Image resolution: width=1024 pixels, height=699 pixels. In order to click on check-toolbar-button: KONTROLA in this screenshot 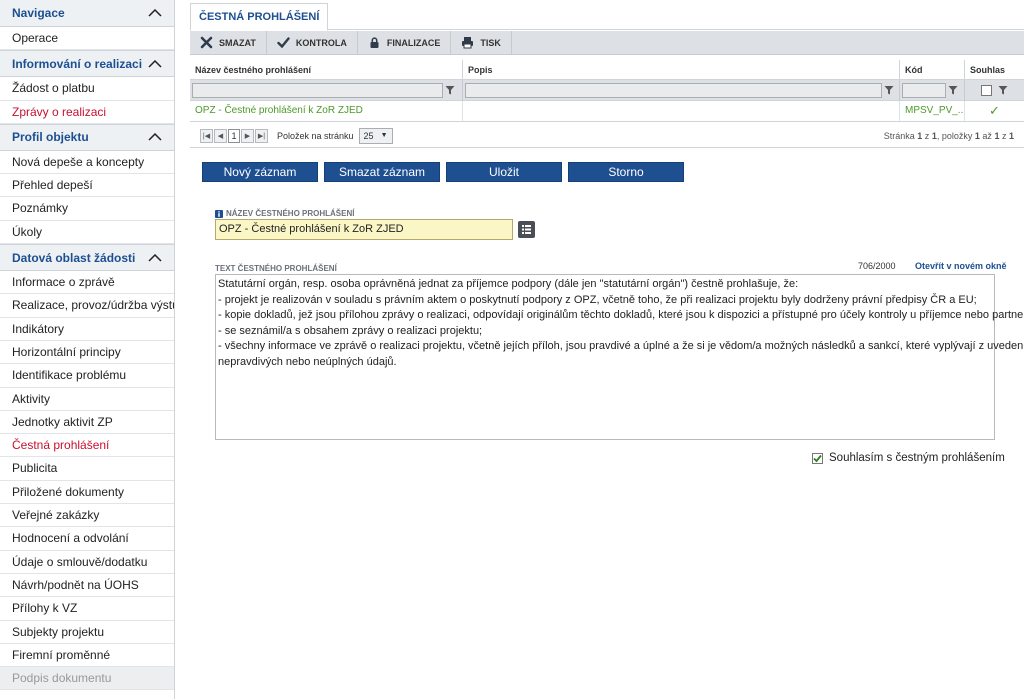, I will do `click(312, 42)`.